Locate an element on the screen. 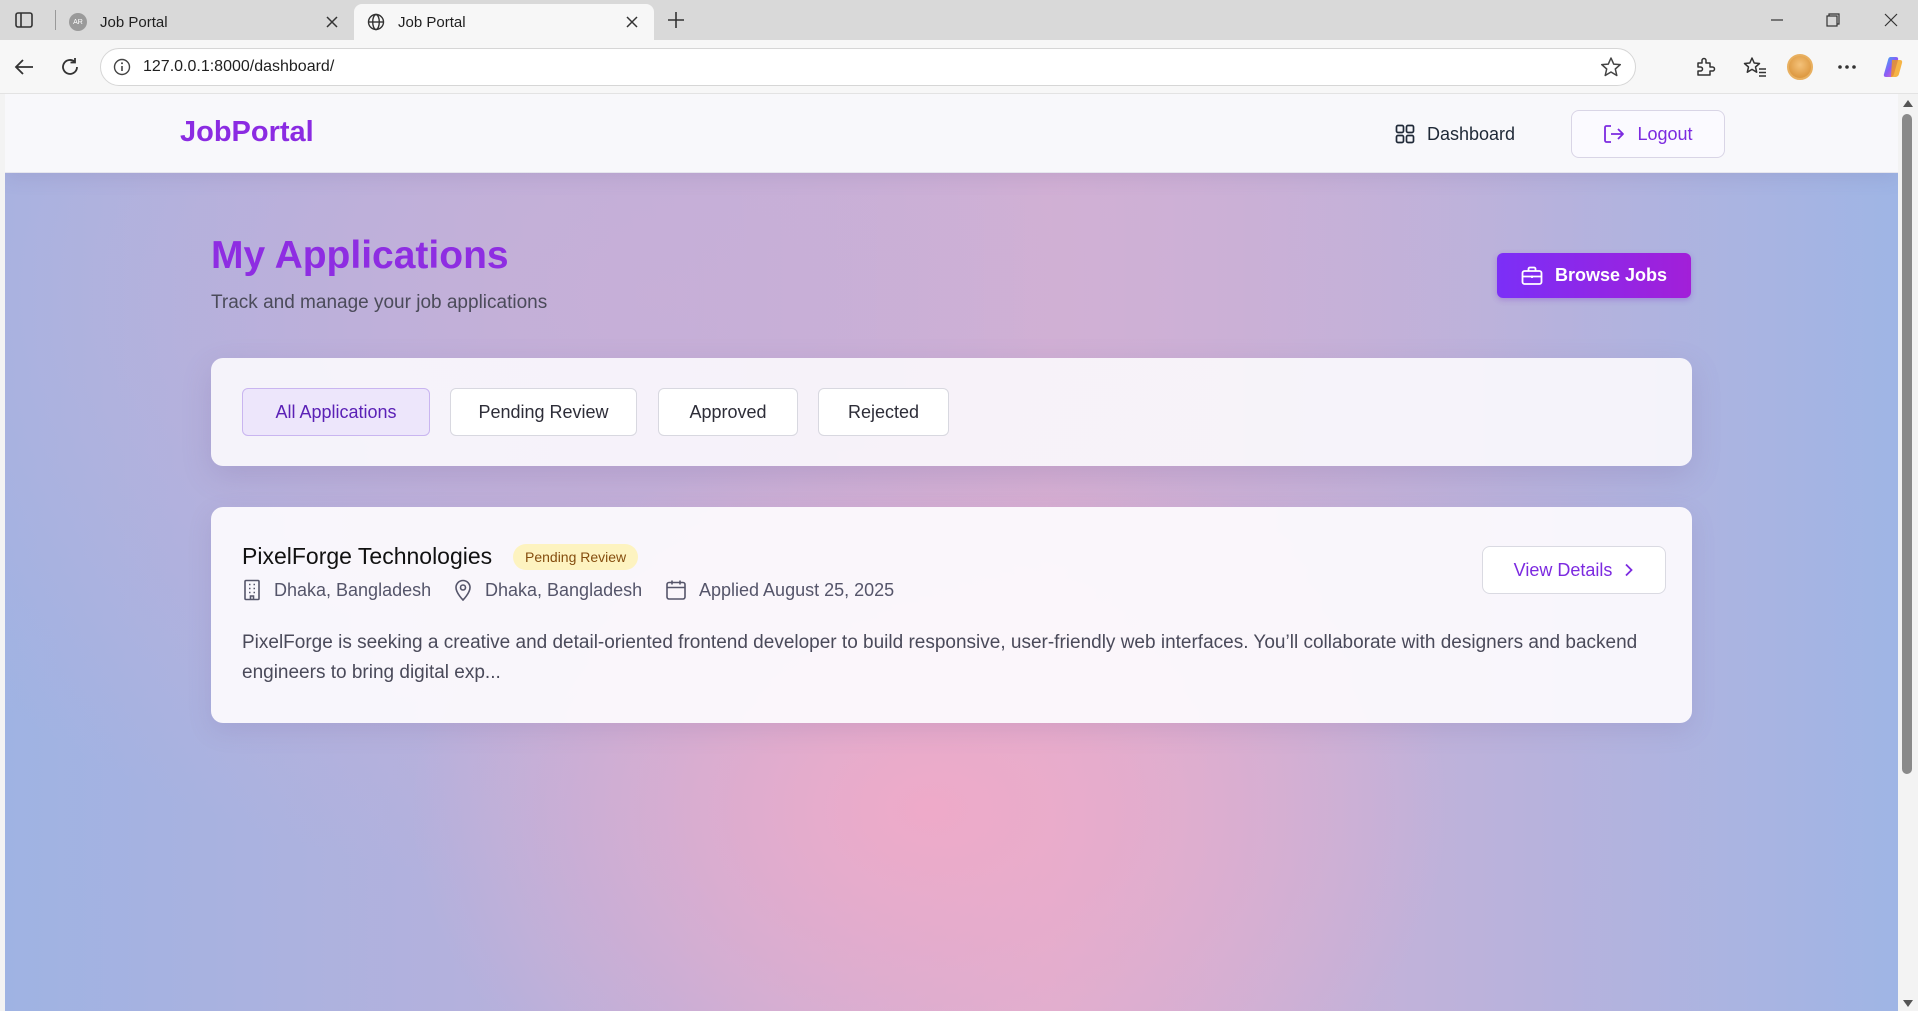 The width and height of the screenshot is (1918, 1011). logout-icon is located at coordinates (1614, 134).